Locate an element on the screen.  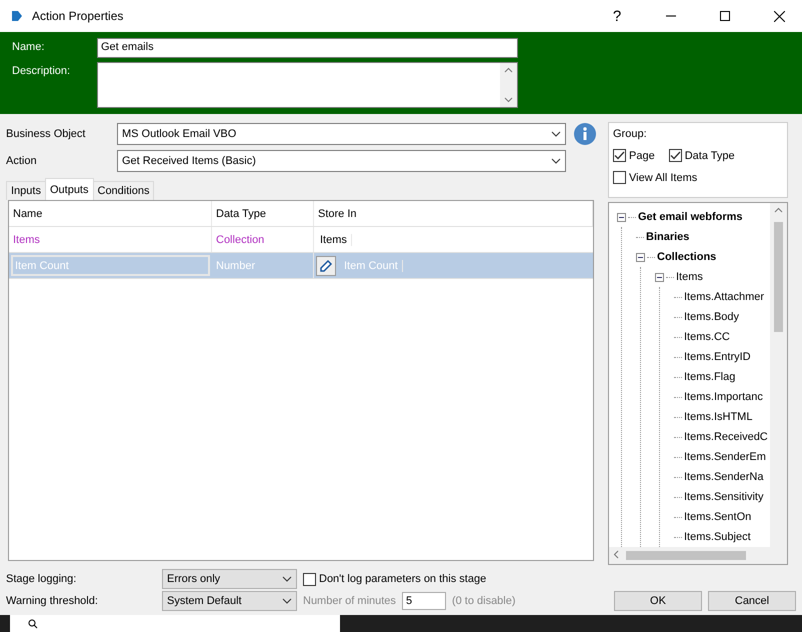
table-cell: Collection is located at coordinates (263, 239).